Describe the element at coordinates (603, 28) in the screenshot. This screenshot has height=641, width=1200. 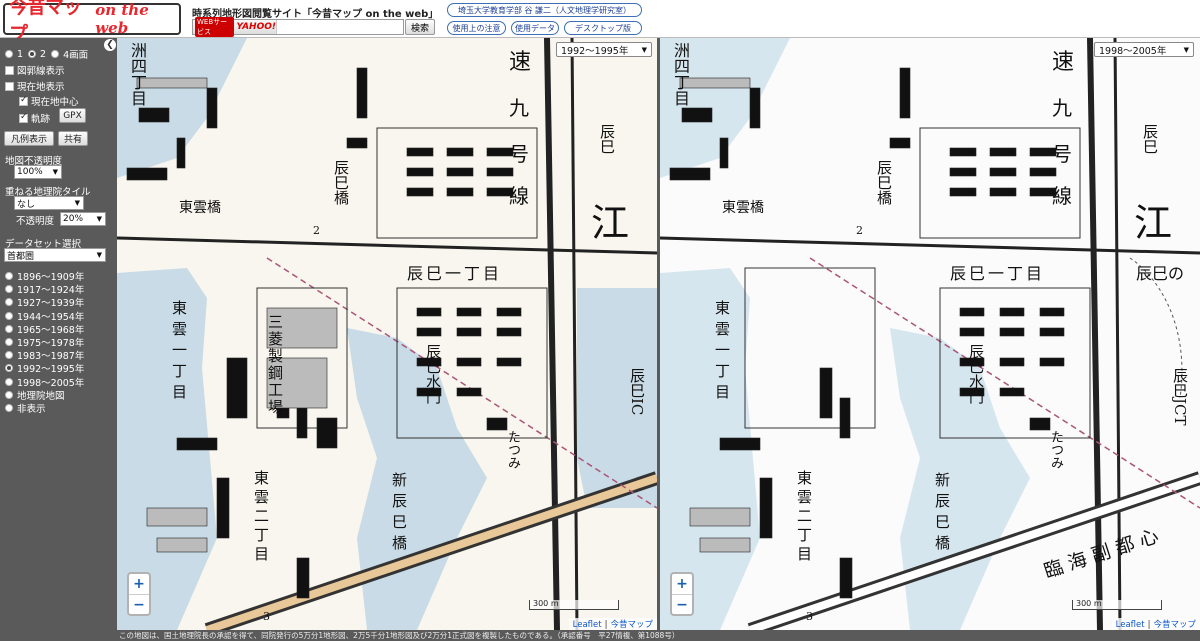
I see `desktop-link: デスクトップ版` at that location.